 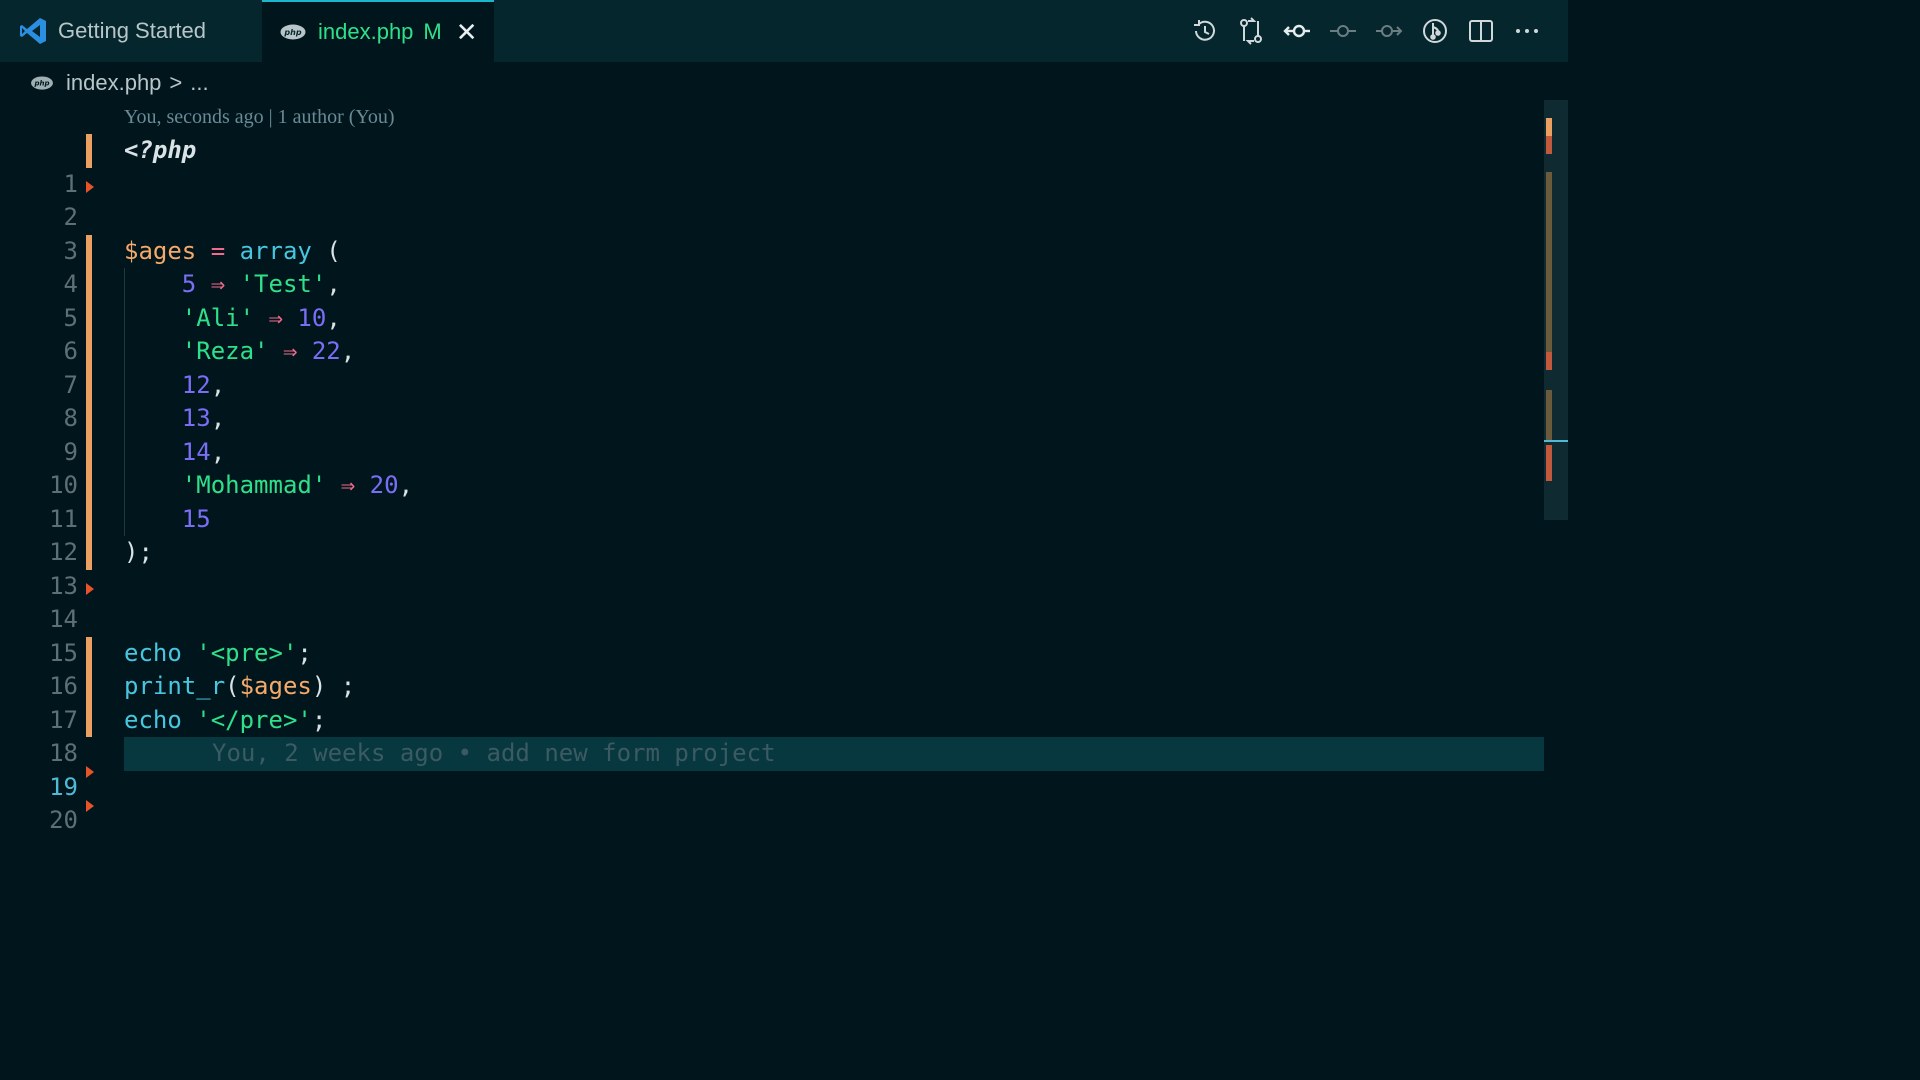 I want to click on number-token: 15, so click(x=196, y=518).